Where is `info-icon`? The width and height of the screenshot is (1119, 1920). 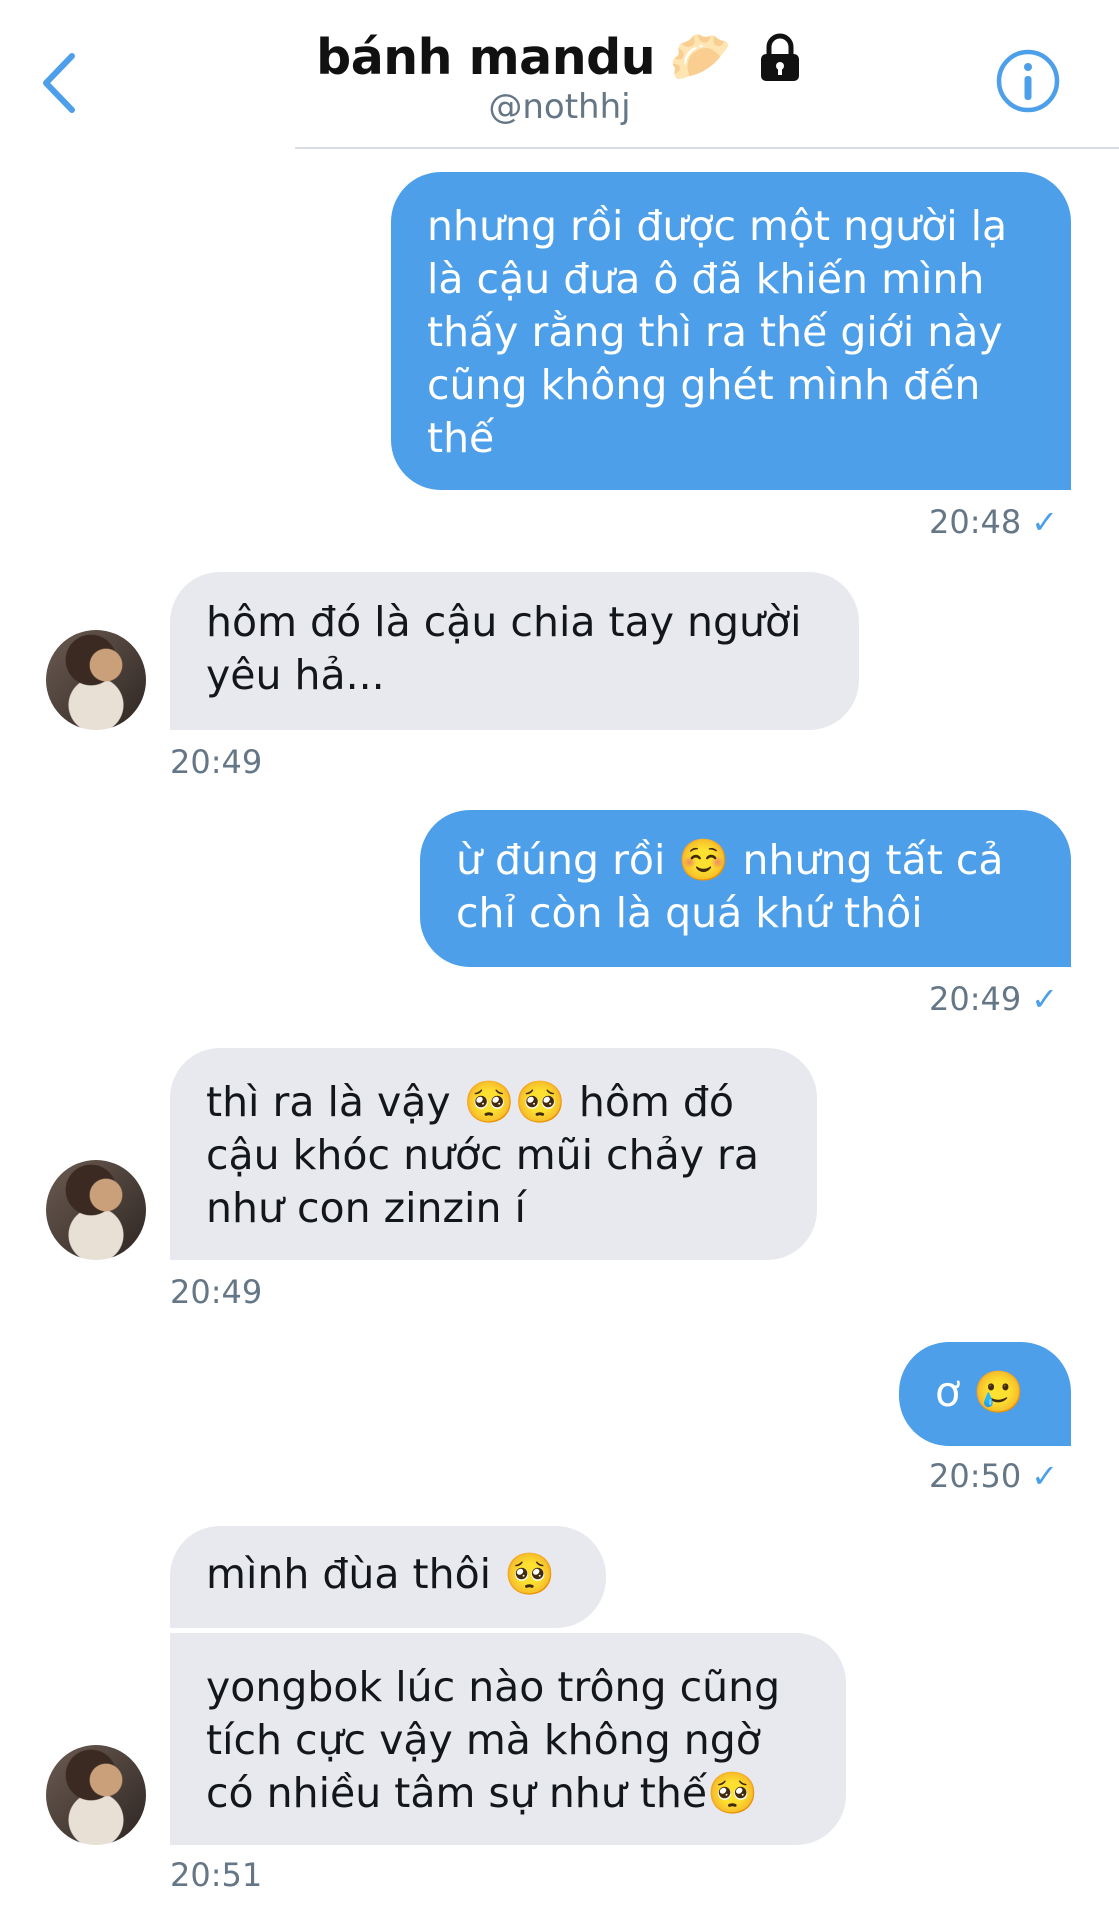 info-icon is located at coordinates (1028, 81).